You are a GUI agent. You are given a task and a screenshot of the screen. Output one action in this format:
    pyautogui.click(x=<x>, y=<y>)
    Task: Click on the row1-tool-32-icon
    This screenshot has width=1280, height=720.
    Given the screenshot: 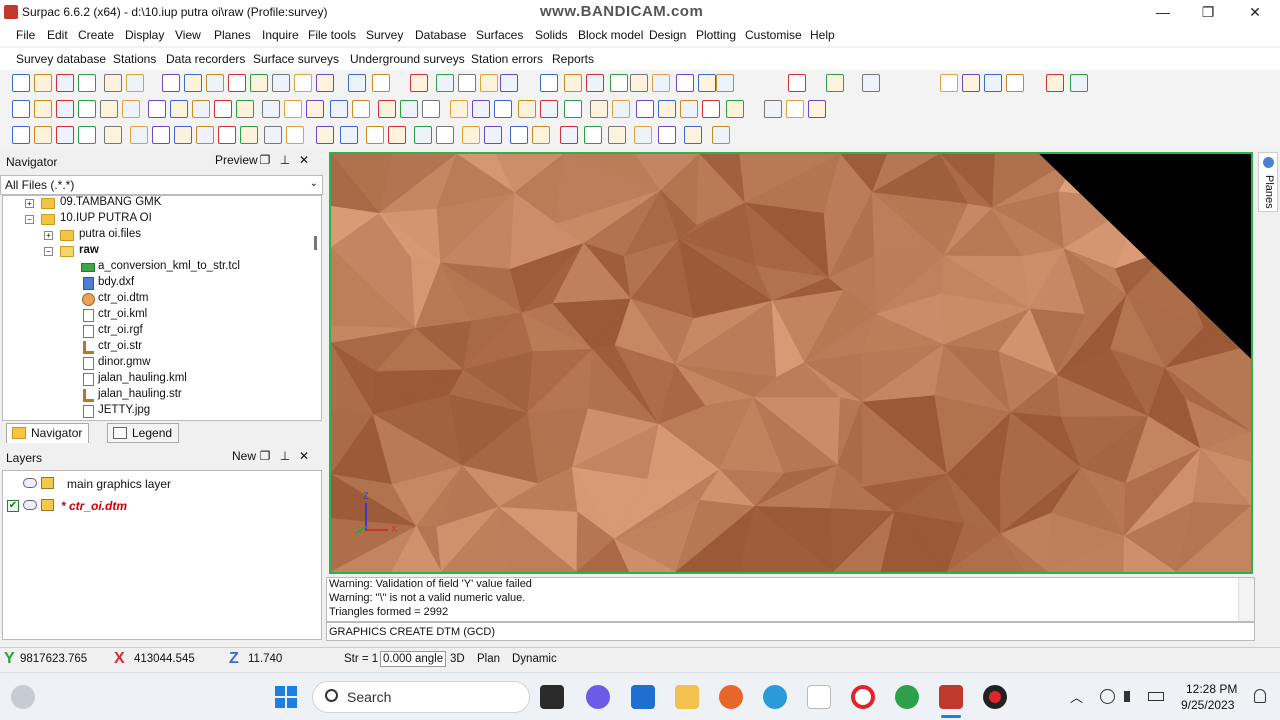 What is the action you would take?
    pyautogui.click(x=835, y=83)
    